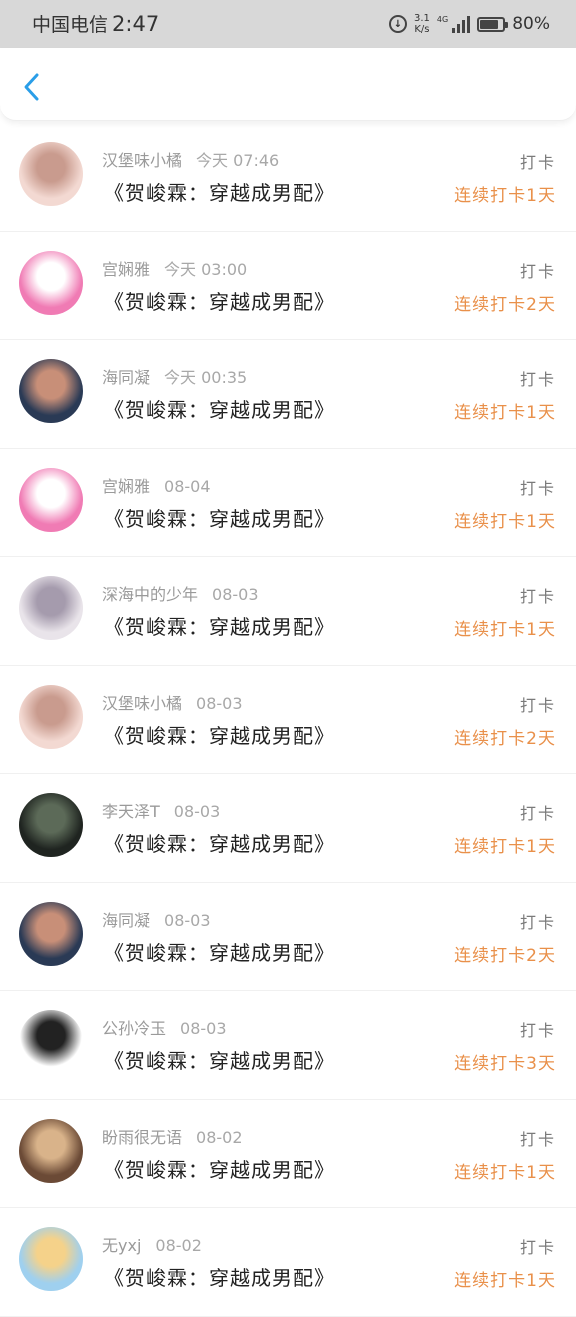  Describe the element at coordinates (442, 19) in the screenshot. I see `network-type: 4G` at that location.